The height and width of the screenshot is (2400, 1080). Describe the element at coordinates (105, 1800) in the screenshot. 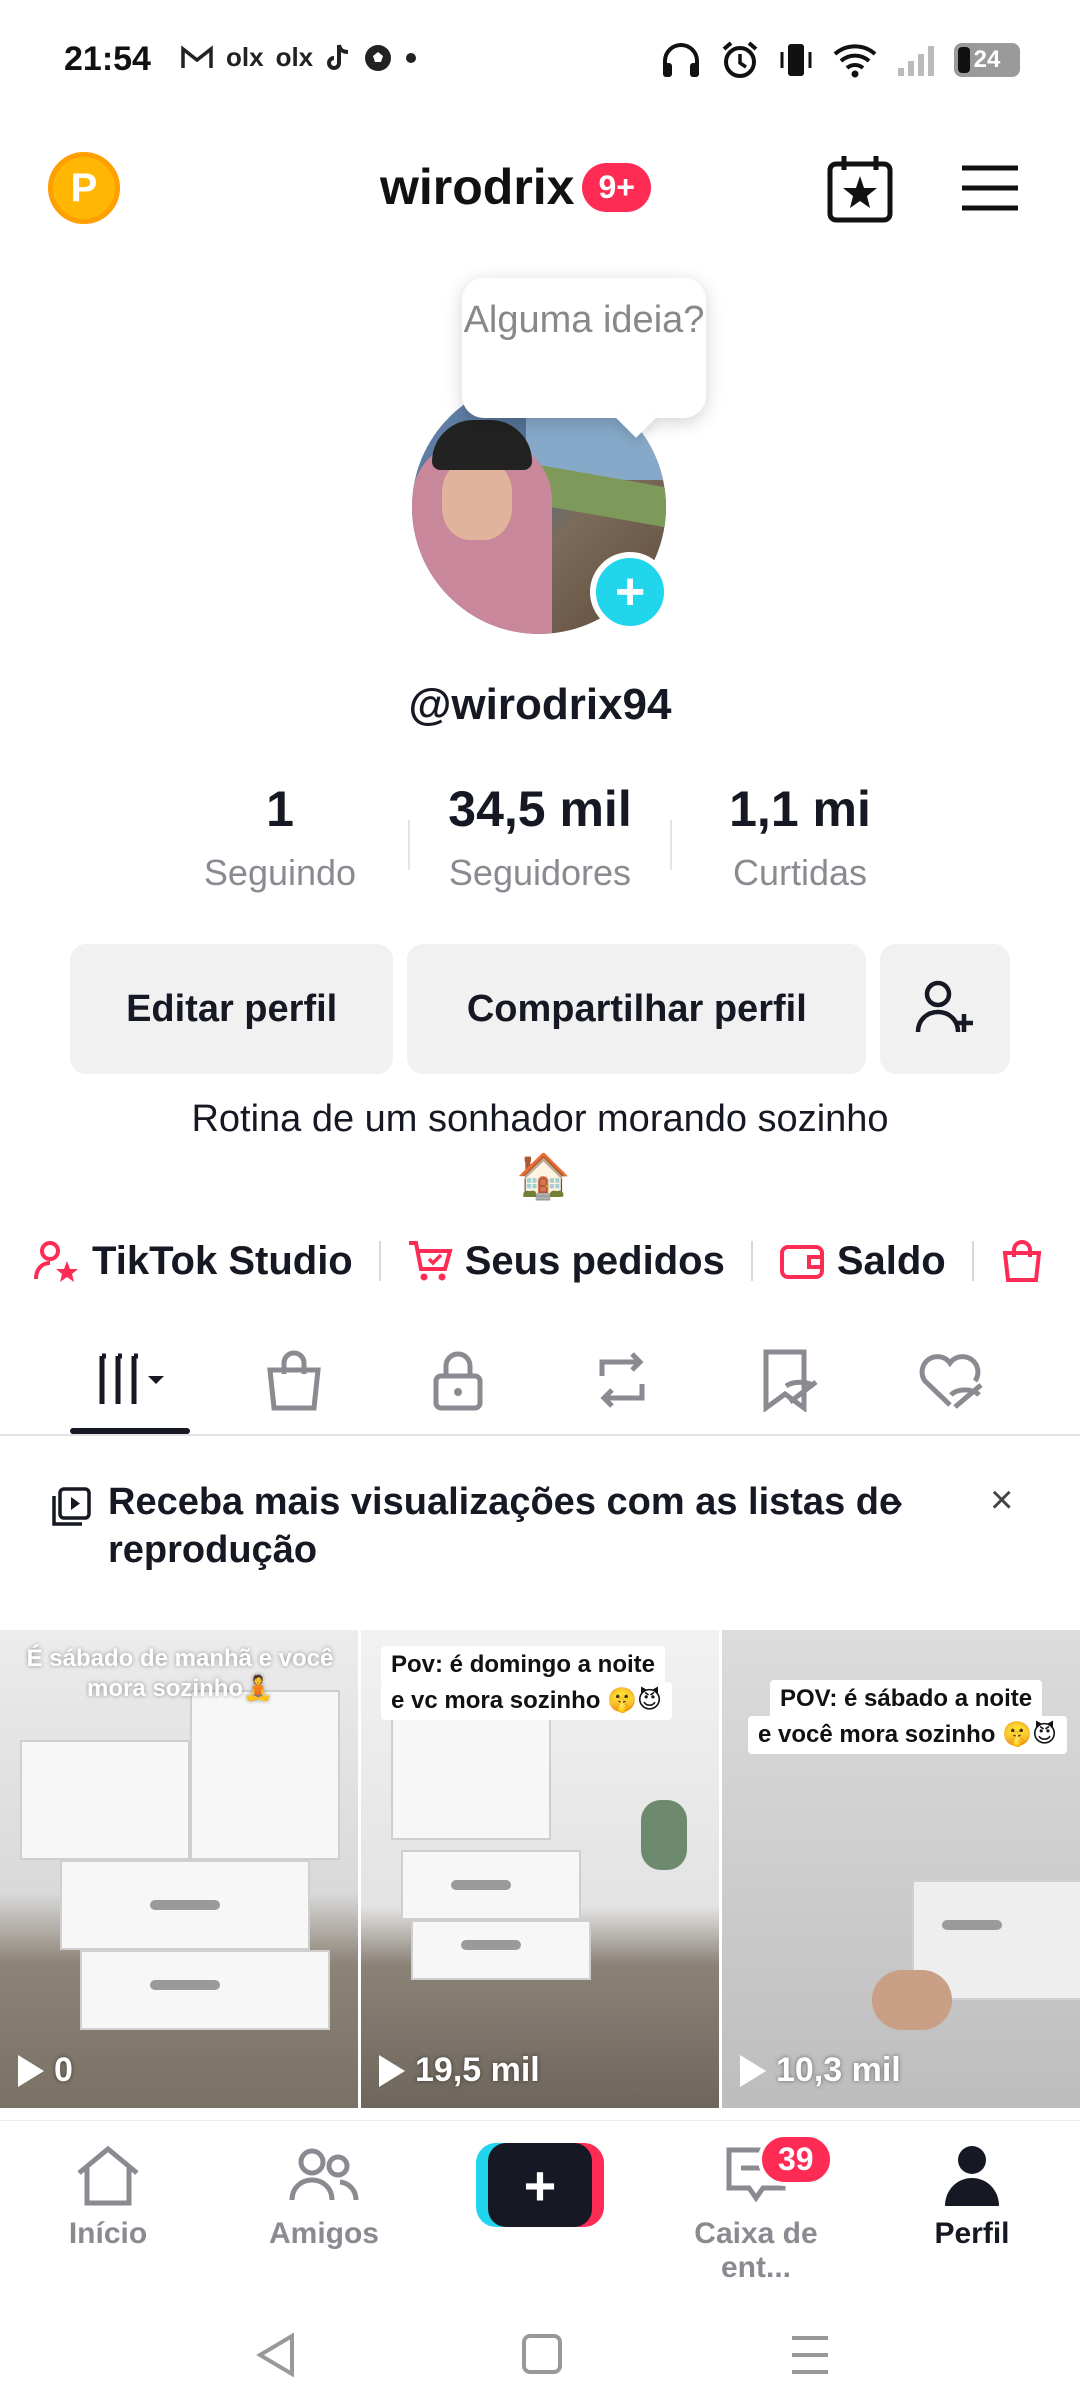

I see `cabinet-door` at that location.